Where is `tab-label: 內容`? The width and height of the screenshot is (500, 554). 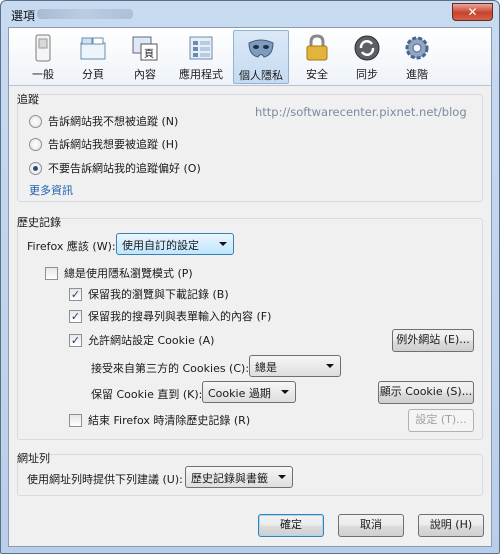
tab-label: 內容 is located at coordinates (145, 74).